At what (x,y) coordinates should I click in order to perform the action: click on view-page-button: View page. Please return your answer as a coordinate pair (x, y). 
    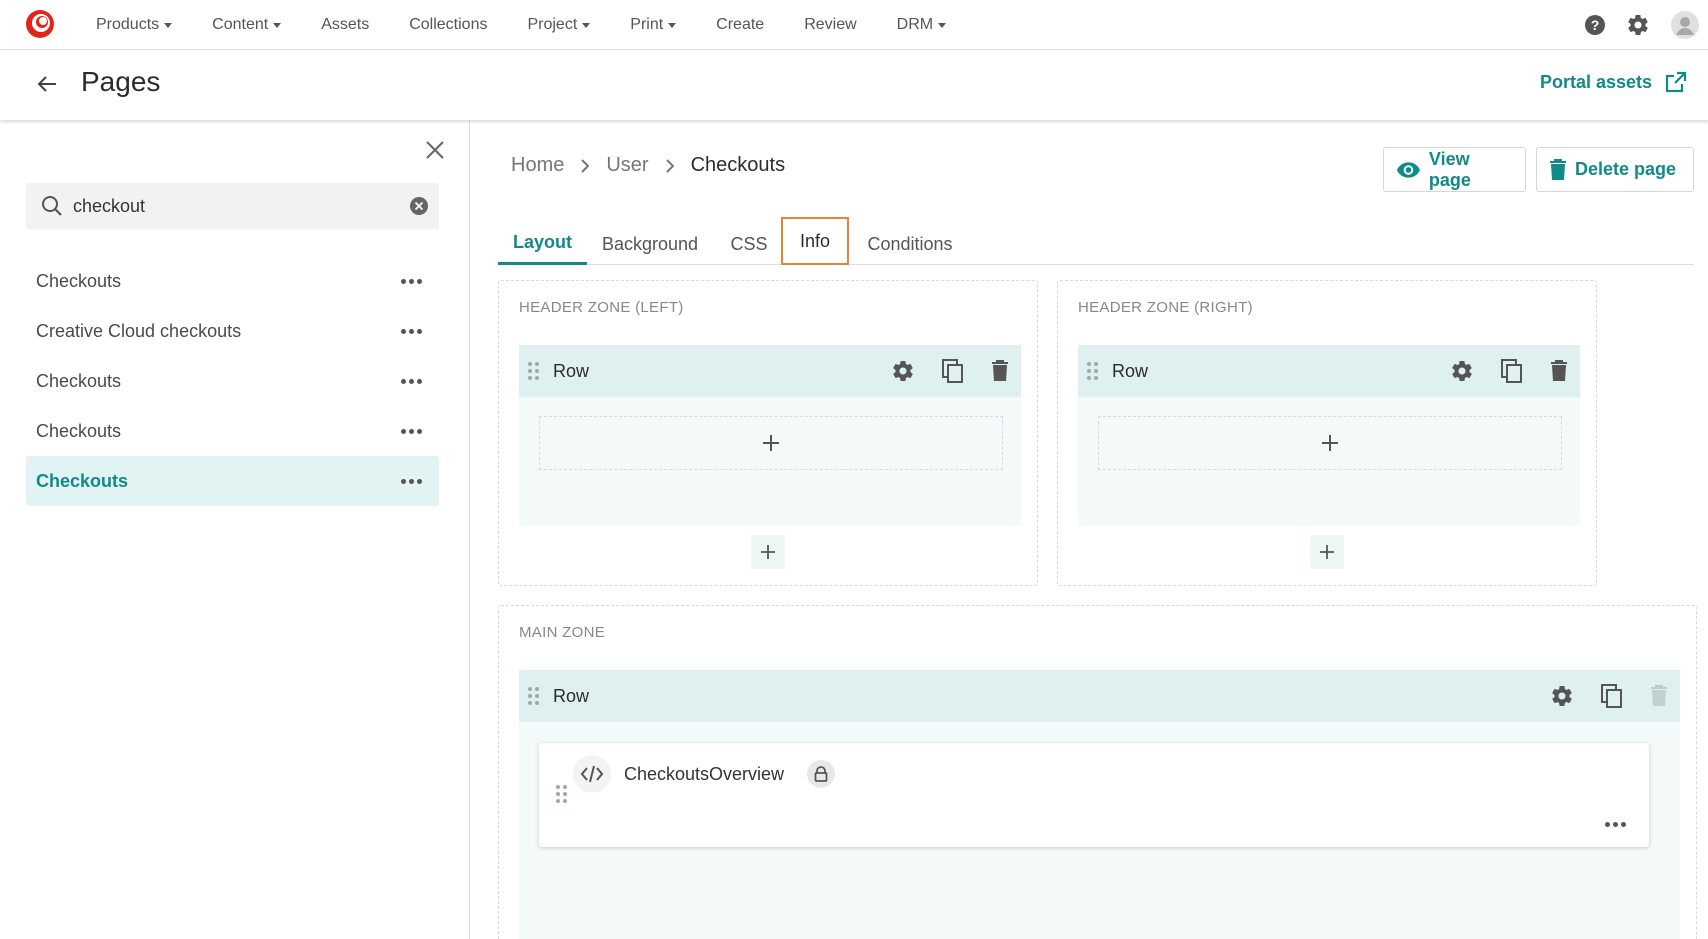
    Looking at the image, I should click on (1454, 169).